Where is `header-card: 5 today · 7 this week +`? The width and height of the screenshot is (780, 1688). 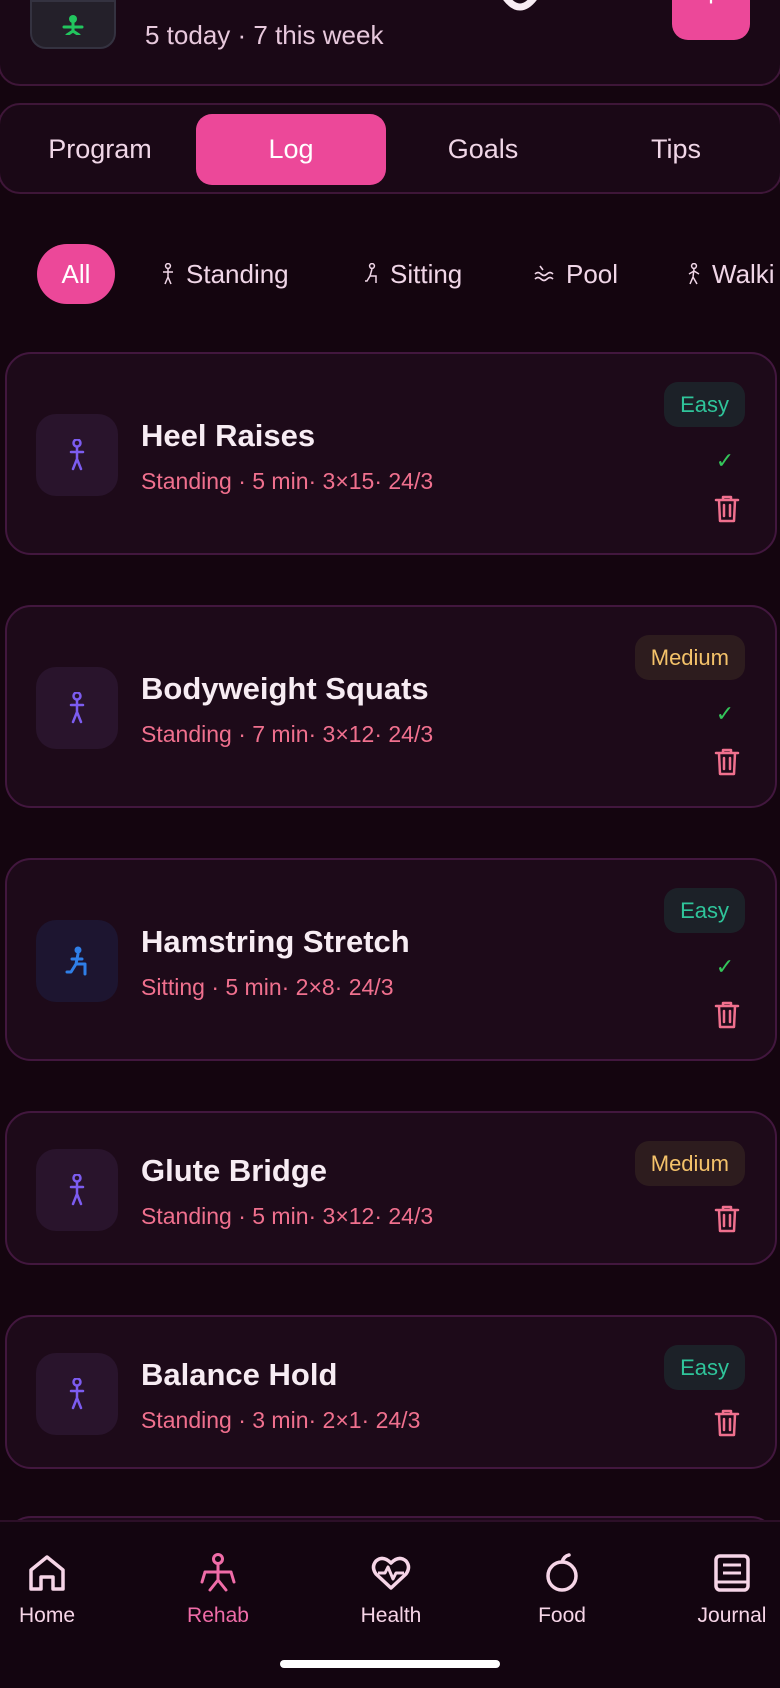 header-card: 5 today · 7 this week + is located at coordinates (390, 43).